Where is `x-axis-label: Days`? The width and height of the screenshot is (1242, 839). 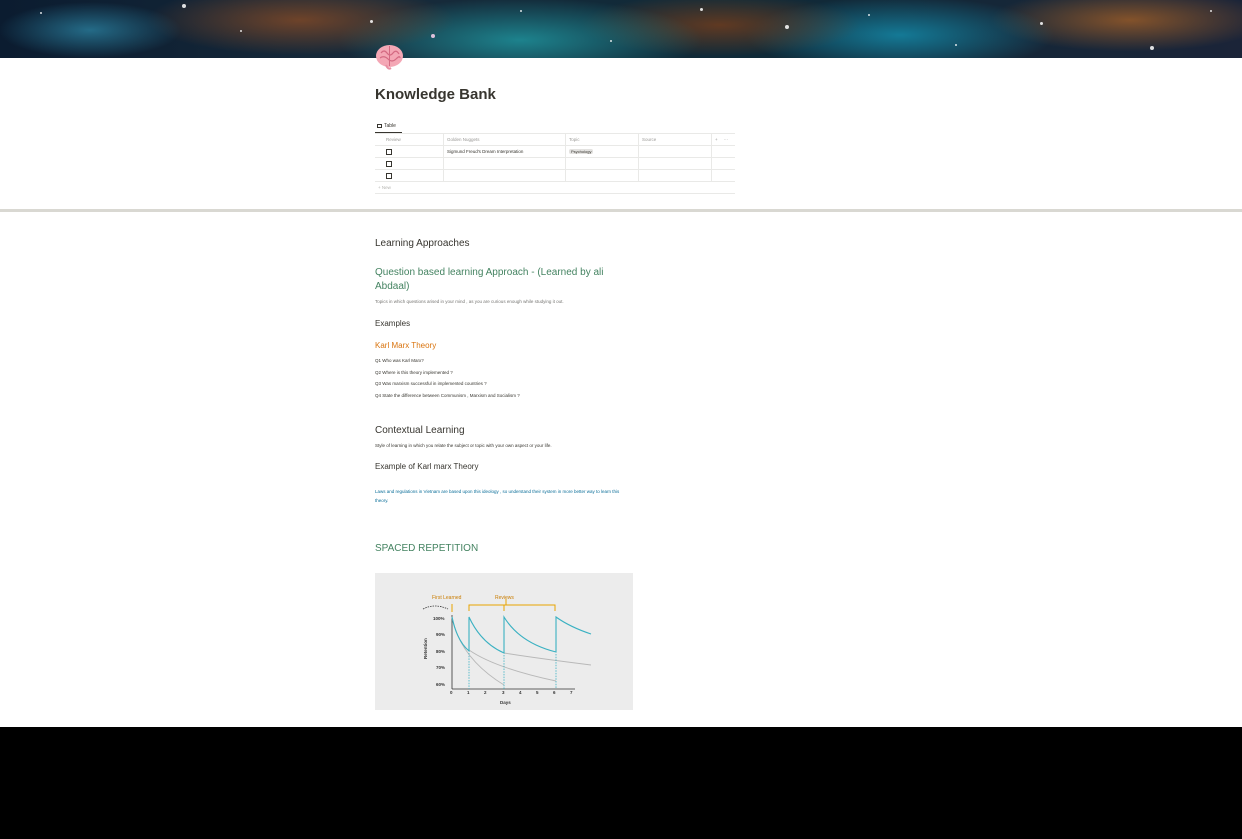
x-axis-label: Days is located at coordinates (505, 702).